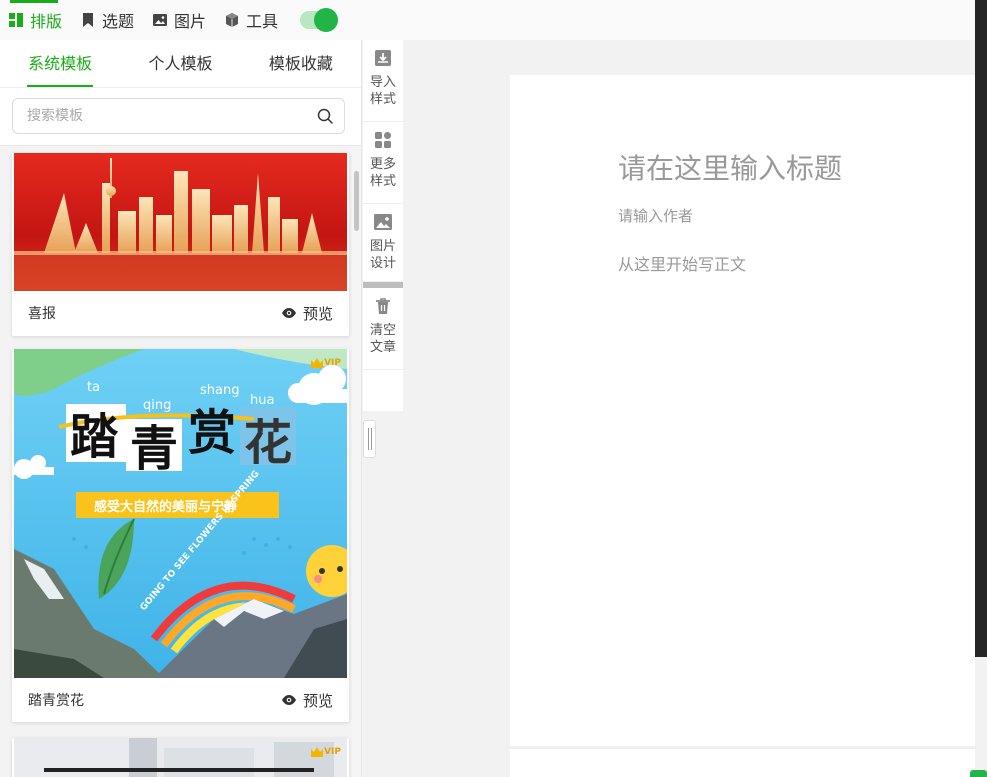 This screenshot has width=987, height=777. What do you see at coordinates (326, 20) in the screenshot?
I see `toggle-knob` at bounding box center [326, 20].